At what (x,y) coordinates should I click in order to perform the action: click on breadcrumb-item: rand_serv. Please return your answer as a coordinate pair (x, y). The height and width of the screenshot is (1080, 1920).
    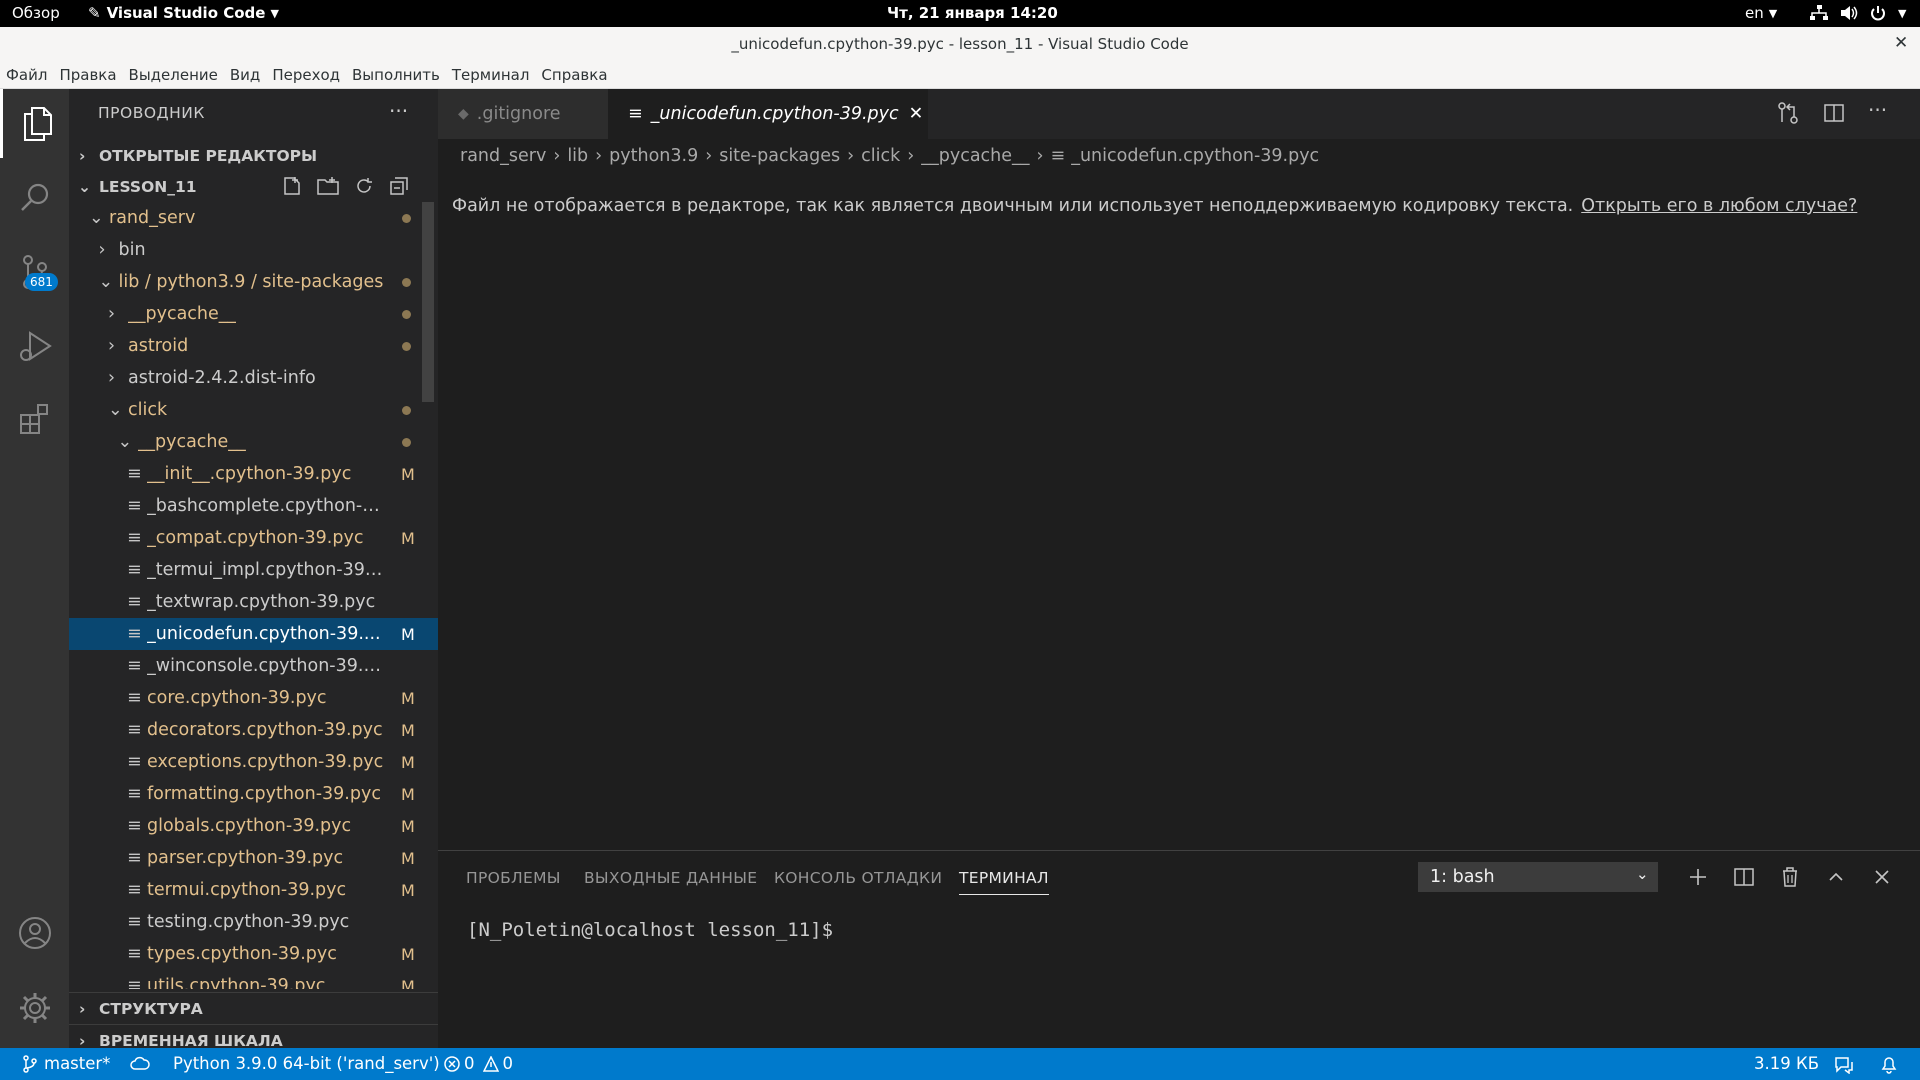
    Looking at the image, I should click on (503, 156).